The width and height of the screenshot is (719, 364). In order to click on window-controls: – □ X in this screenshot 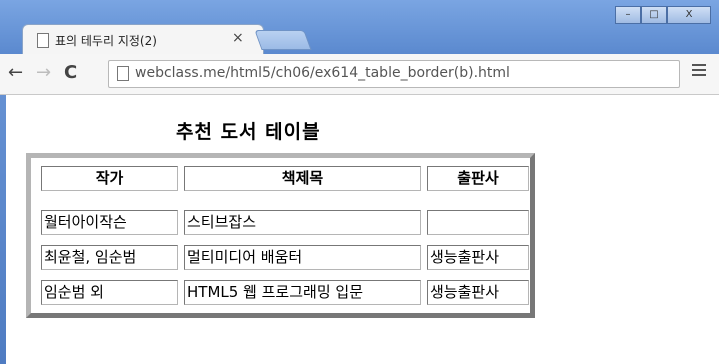, I will do `click(663, 15)`.